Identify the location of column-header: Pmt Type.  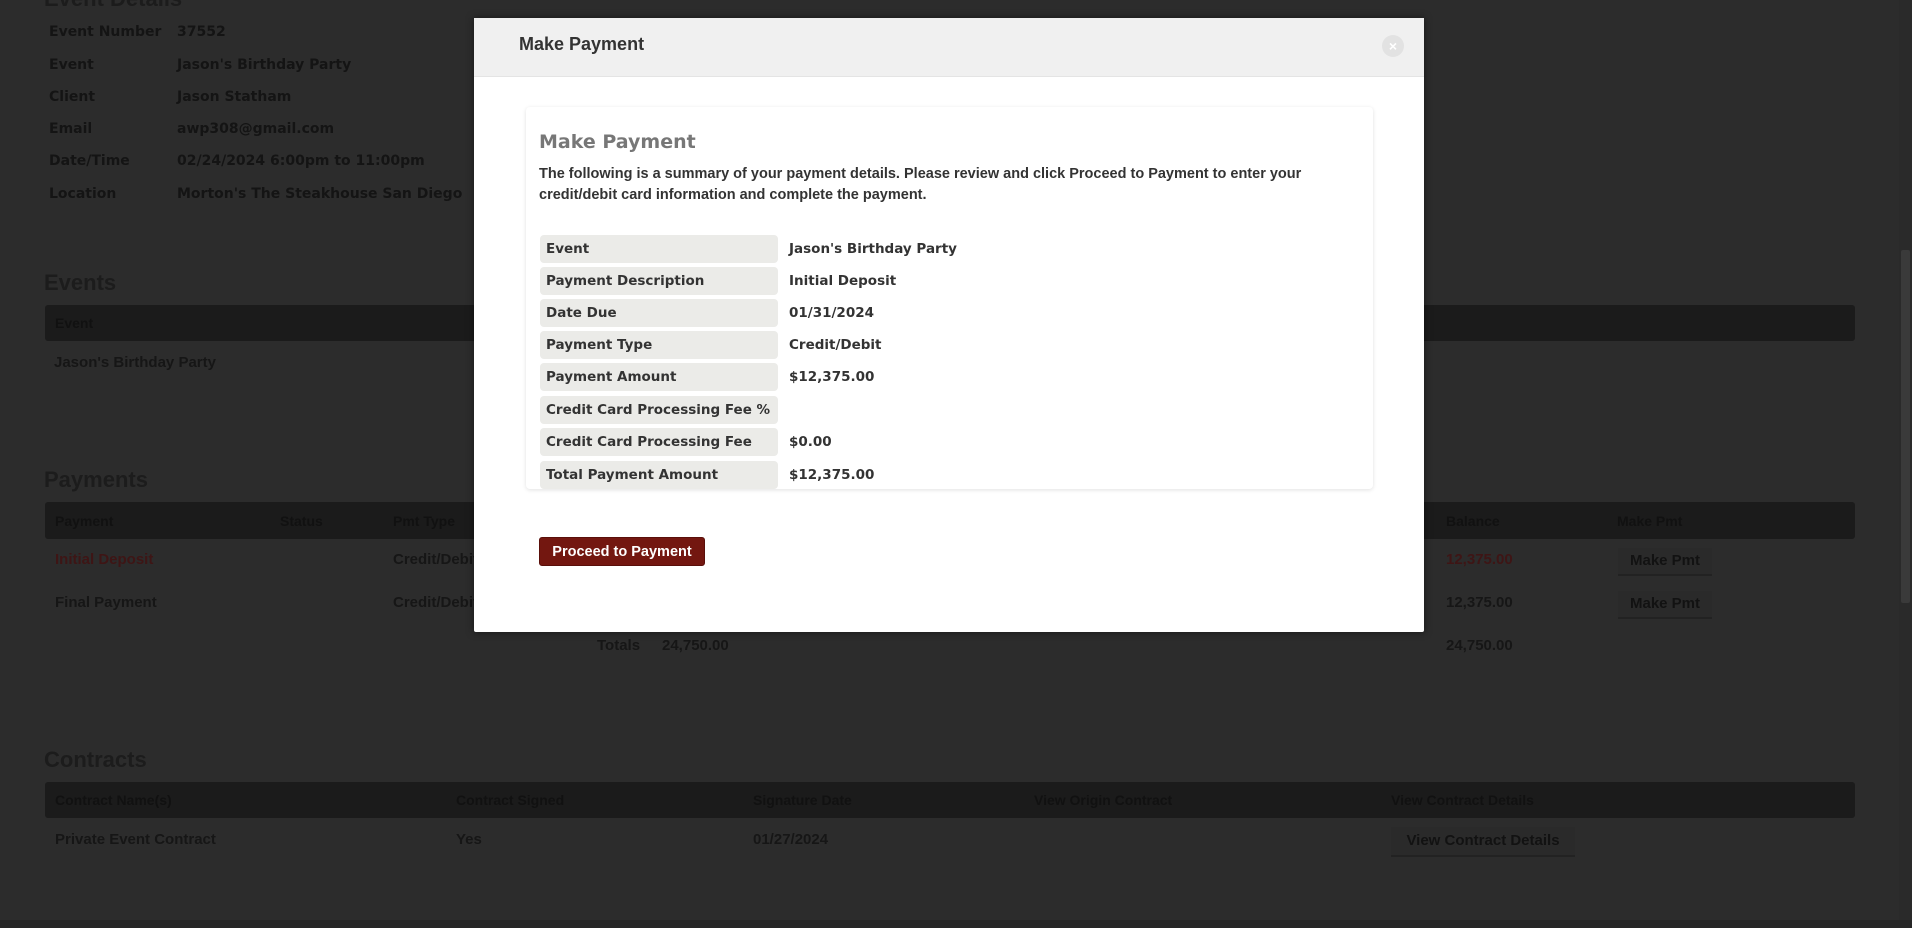
(424, 521).